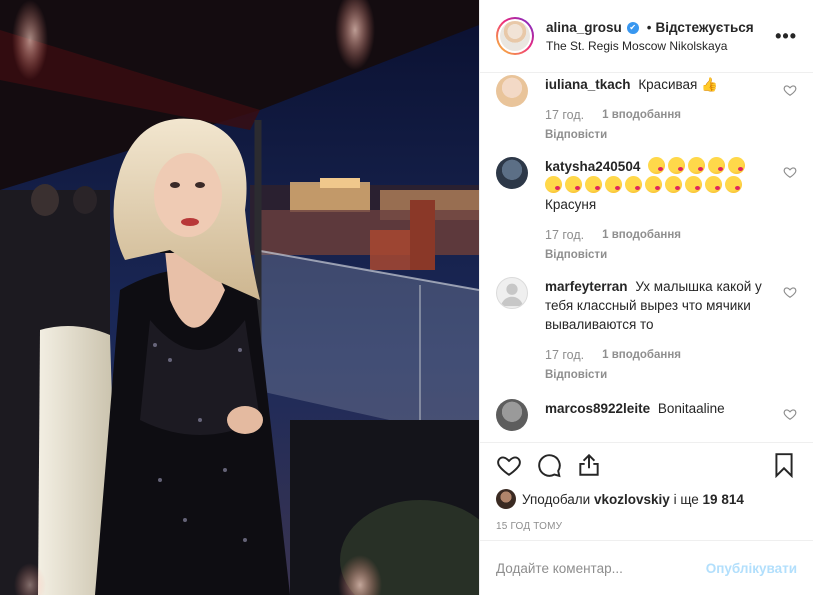  What do you see at coordinates (785, 36) in the screenshot?
I see `more-dots-icon: •••` at bounding box center [785, 36].